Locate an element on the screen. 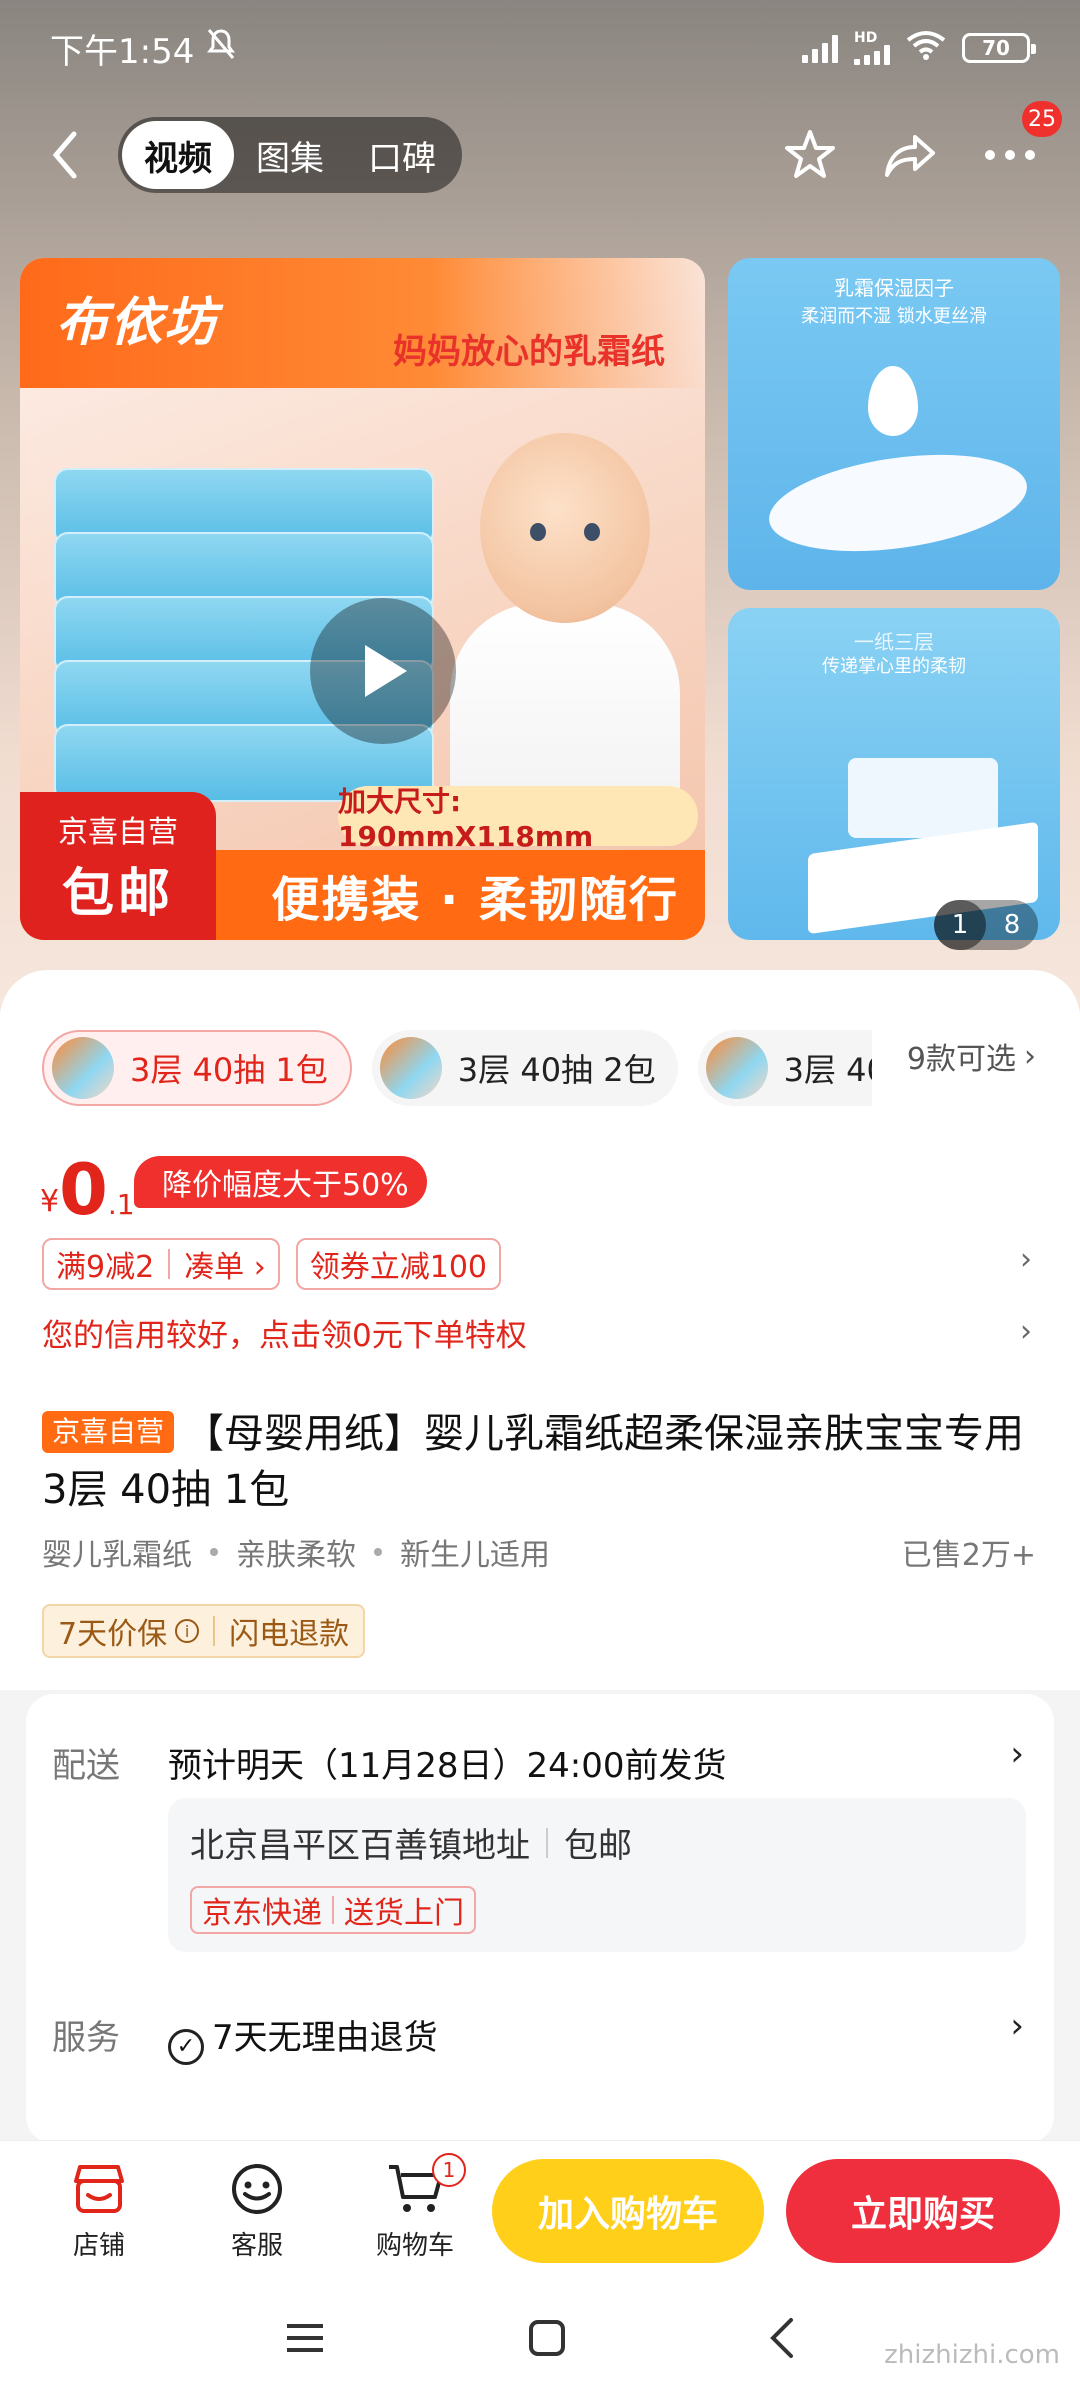 Image resolution: width=1080 pixels, height=2400 pixels. gallery-thumb-2: 一纸三层 传递掌心里的柔韧 is located at coordinates (894, 774).